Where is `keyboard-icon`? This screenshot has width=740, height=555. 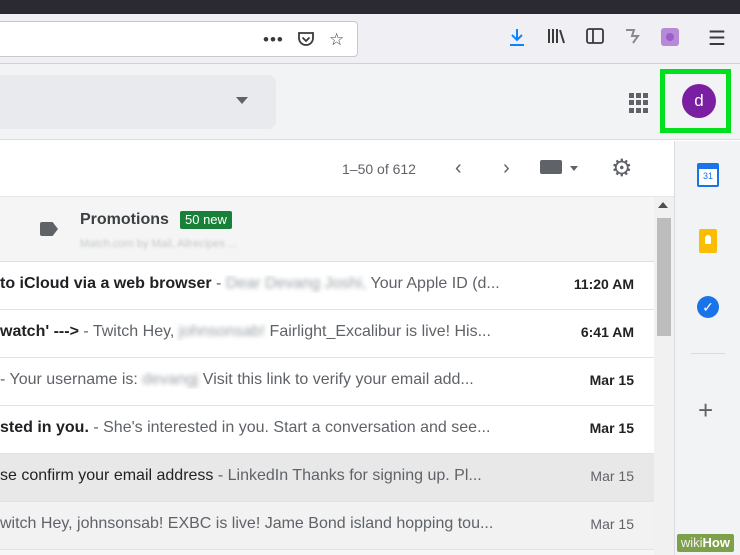
keyboard-icon is located at coordinates (551, 167).